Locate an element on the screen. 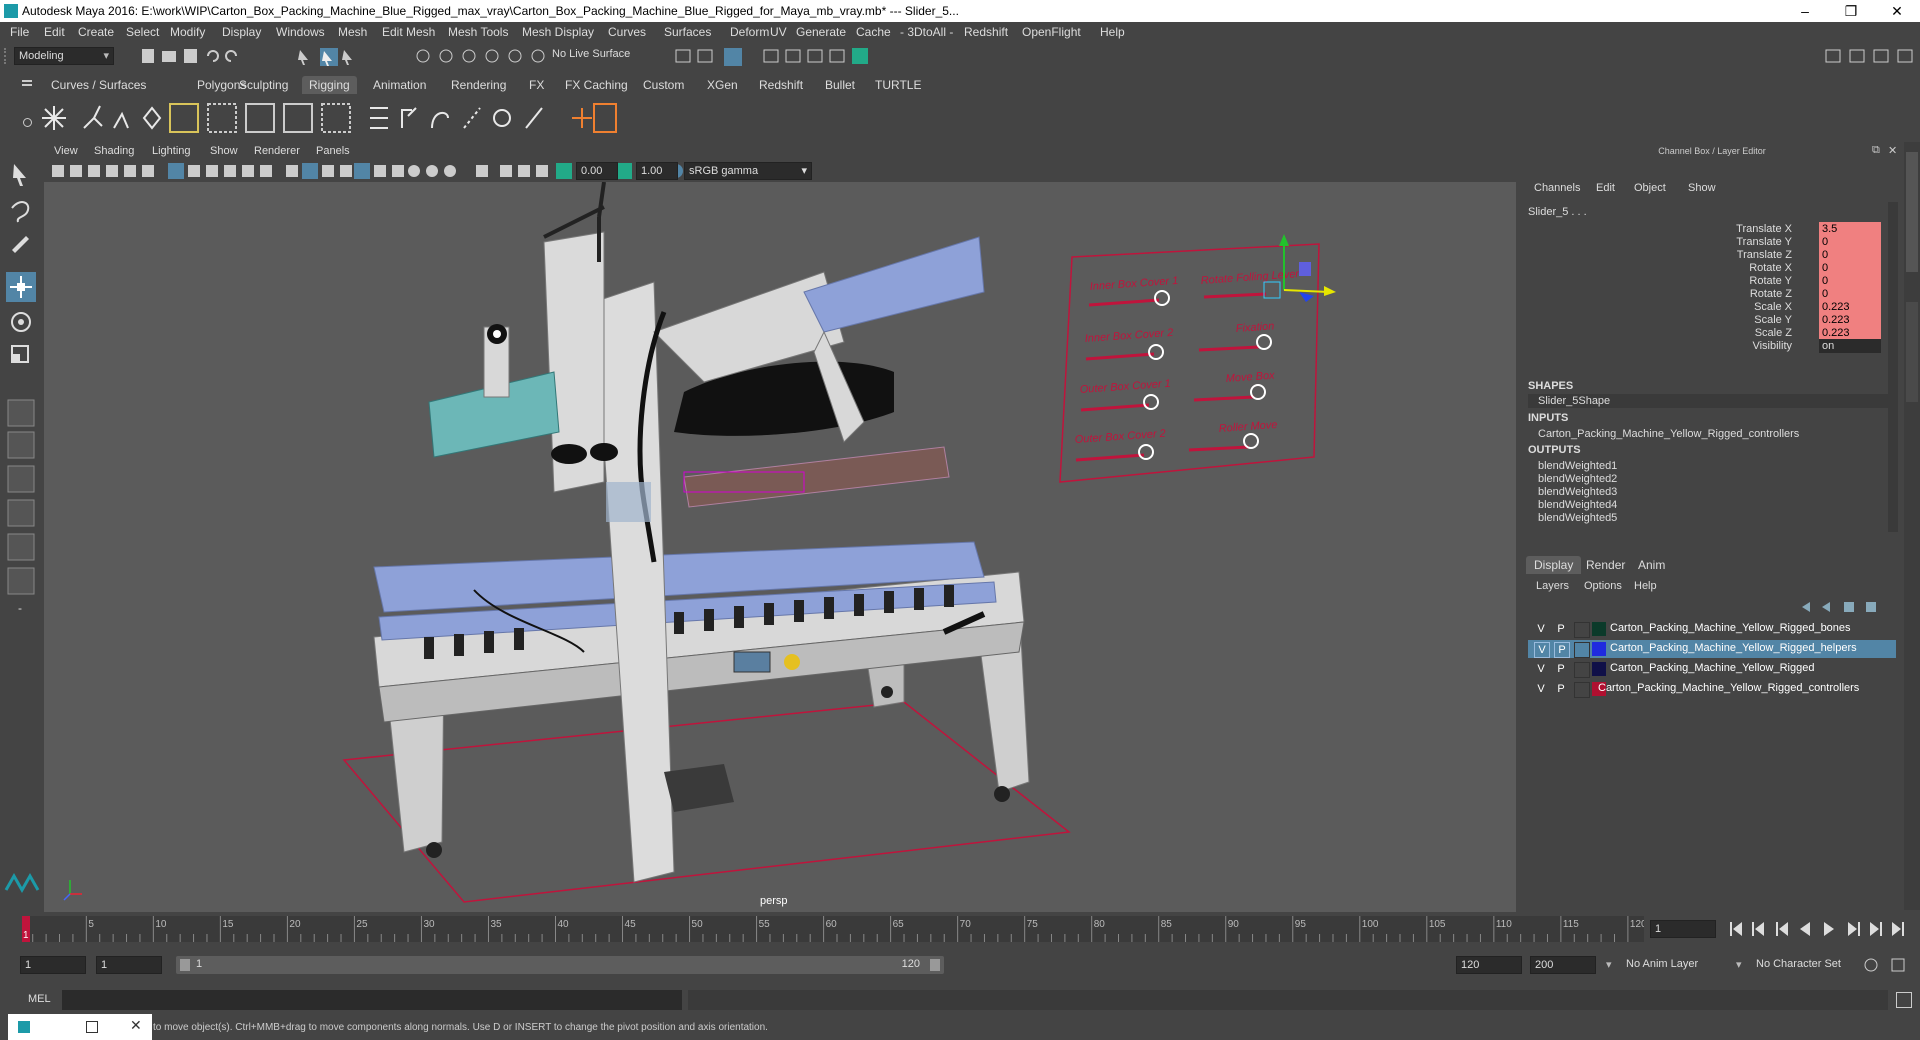 This screenshot has width=1920, height=1040. shape-item: Slider_5Shape is located at coordinates (1574, 401).